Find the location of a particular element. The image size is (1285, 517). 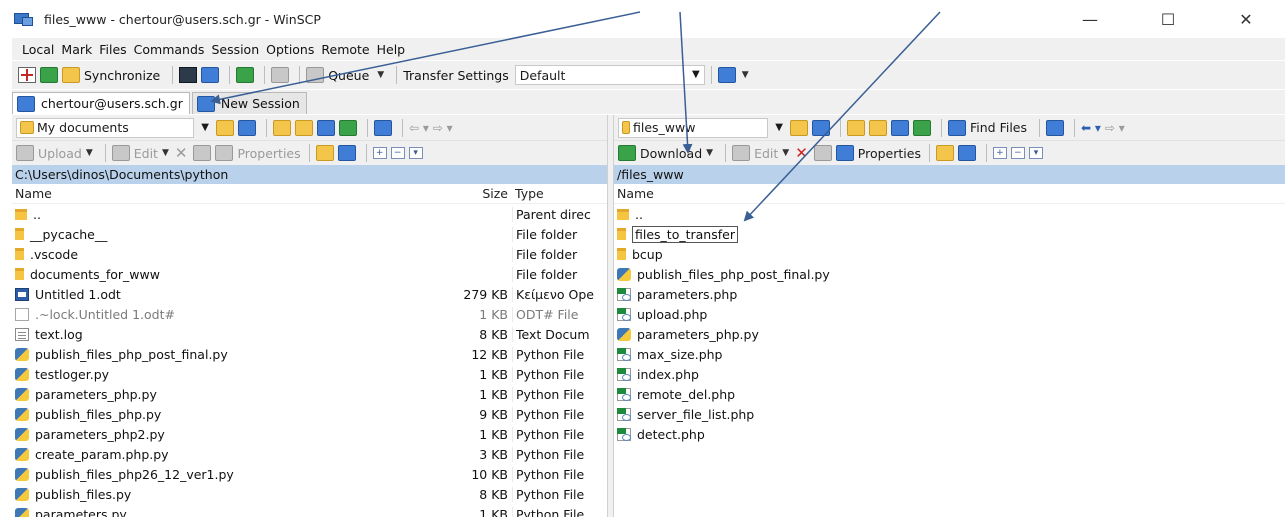

table-row: text.log 8 KB Text Docum is located at coordinates (309, 334).